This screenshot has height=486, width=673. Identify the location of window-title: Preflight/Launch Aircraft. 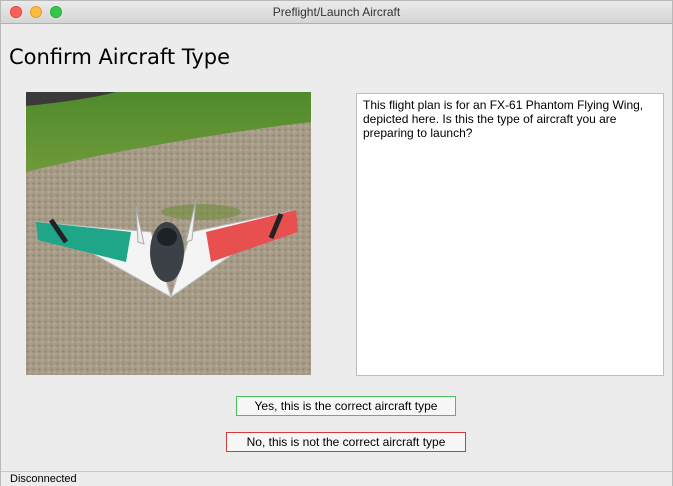
(336, 12).